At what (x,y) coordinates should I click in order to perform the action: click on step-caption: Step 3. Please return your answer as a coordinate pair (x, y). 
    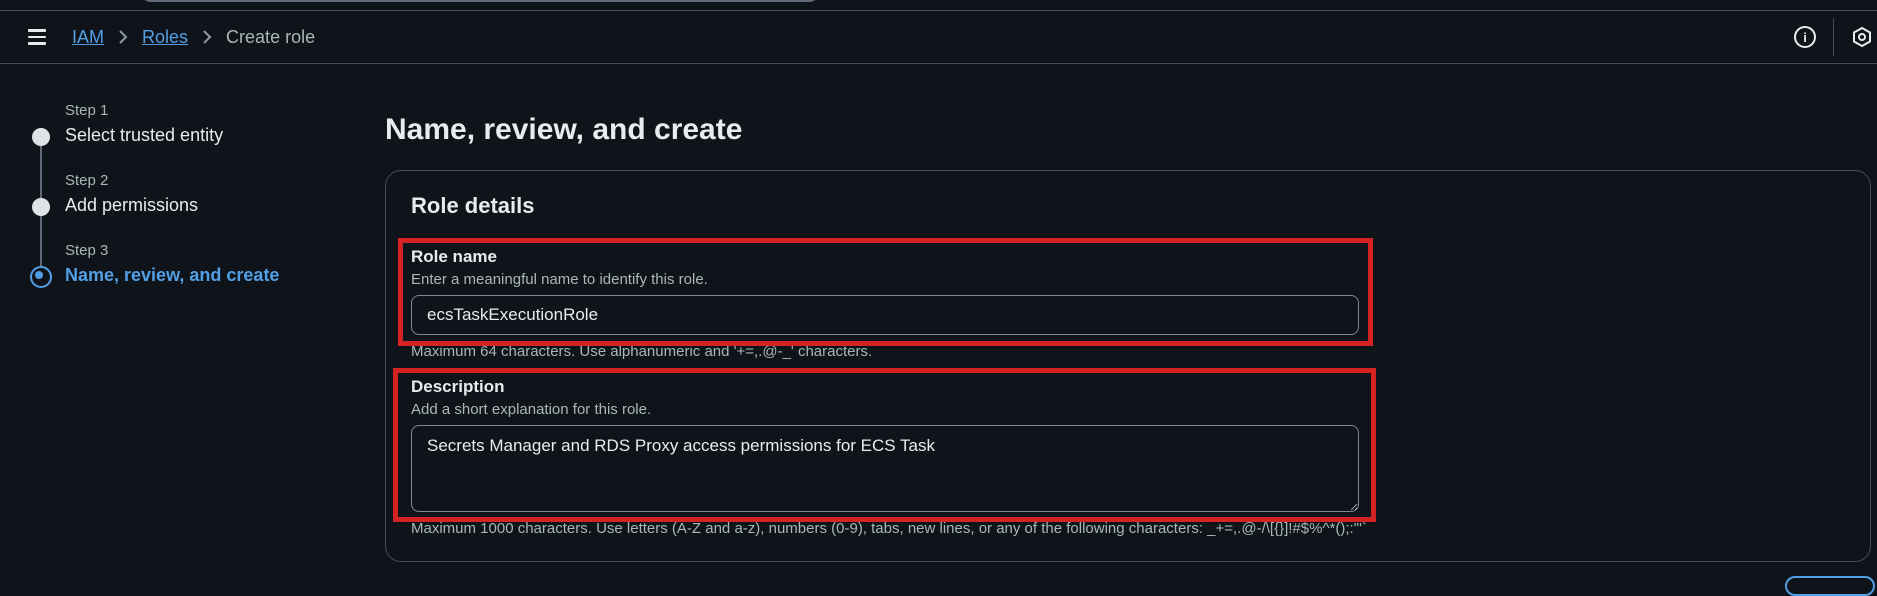
    Looking at the image, I should click on (87, 250).